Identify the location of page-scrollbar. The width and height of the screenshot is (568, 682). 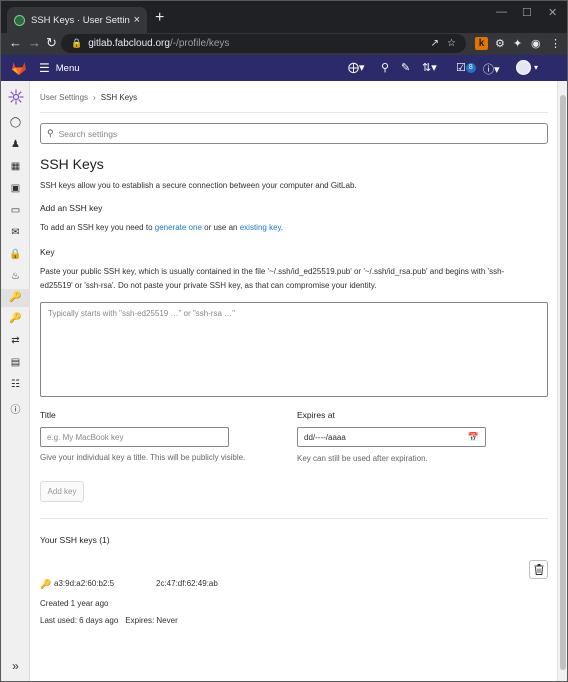
(562, 381).